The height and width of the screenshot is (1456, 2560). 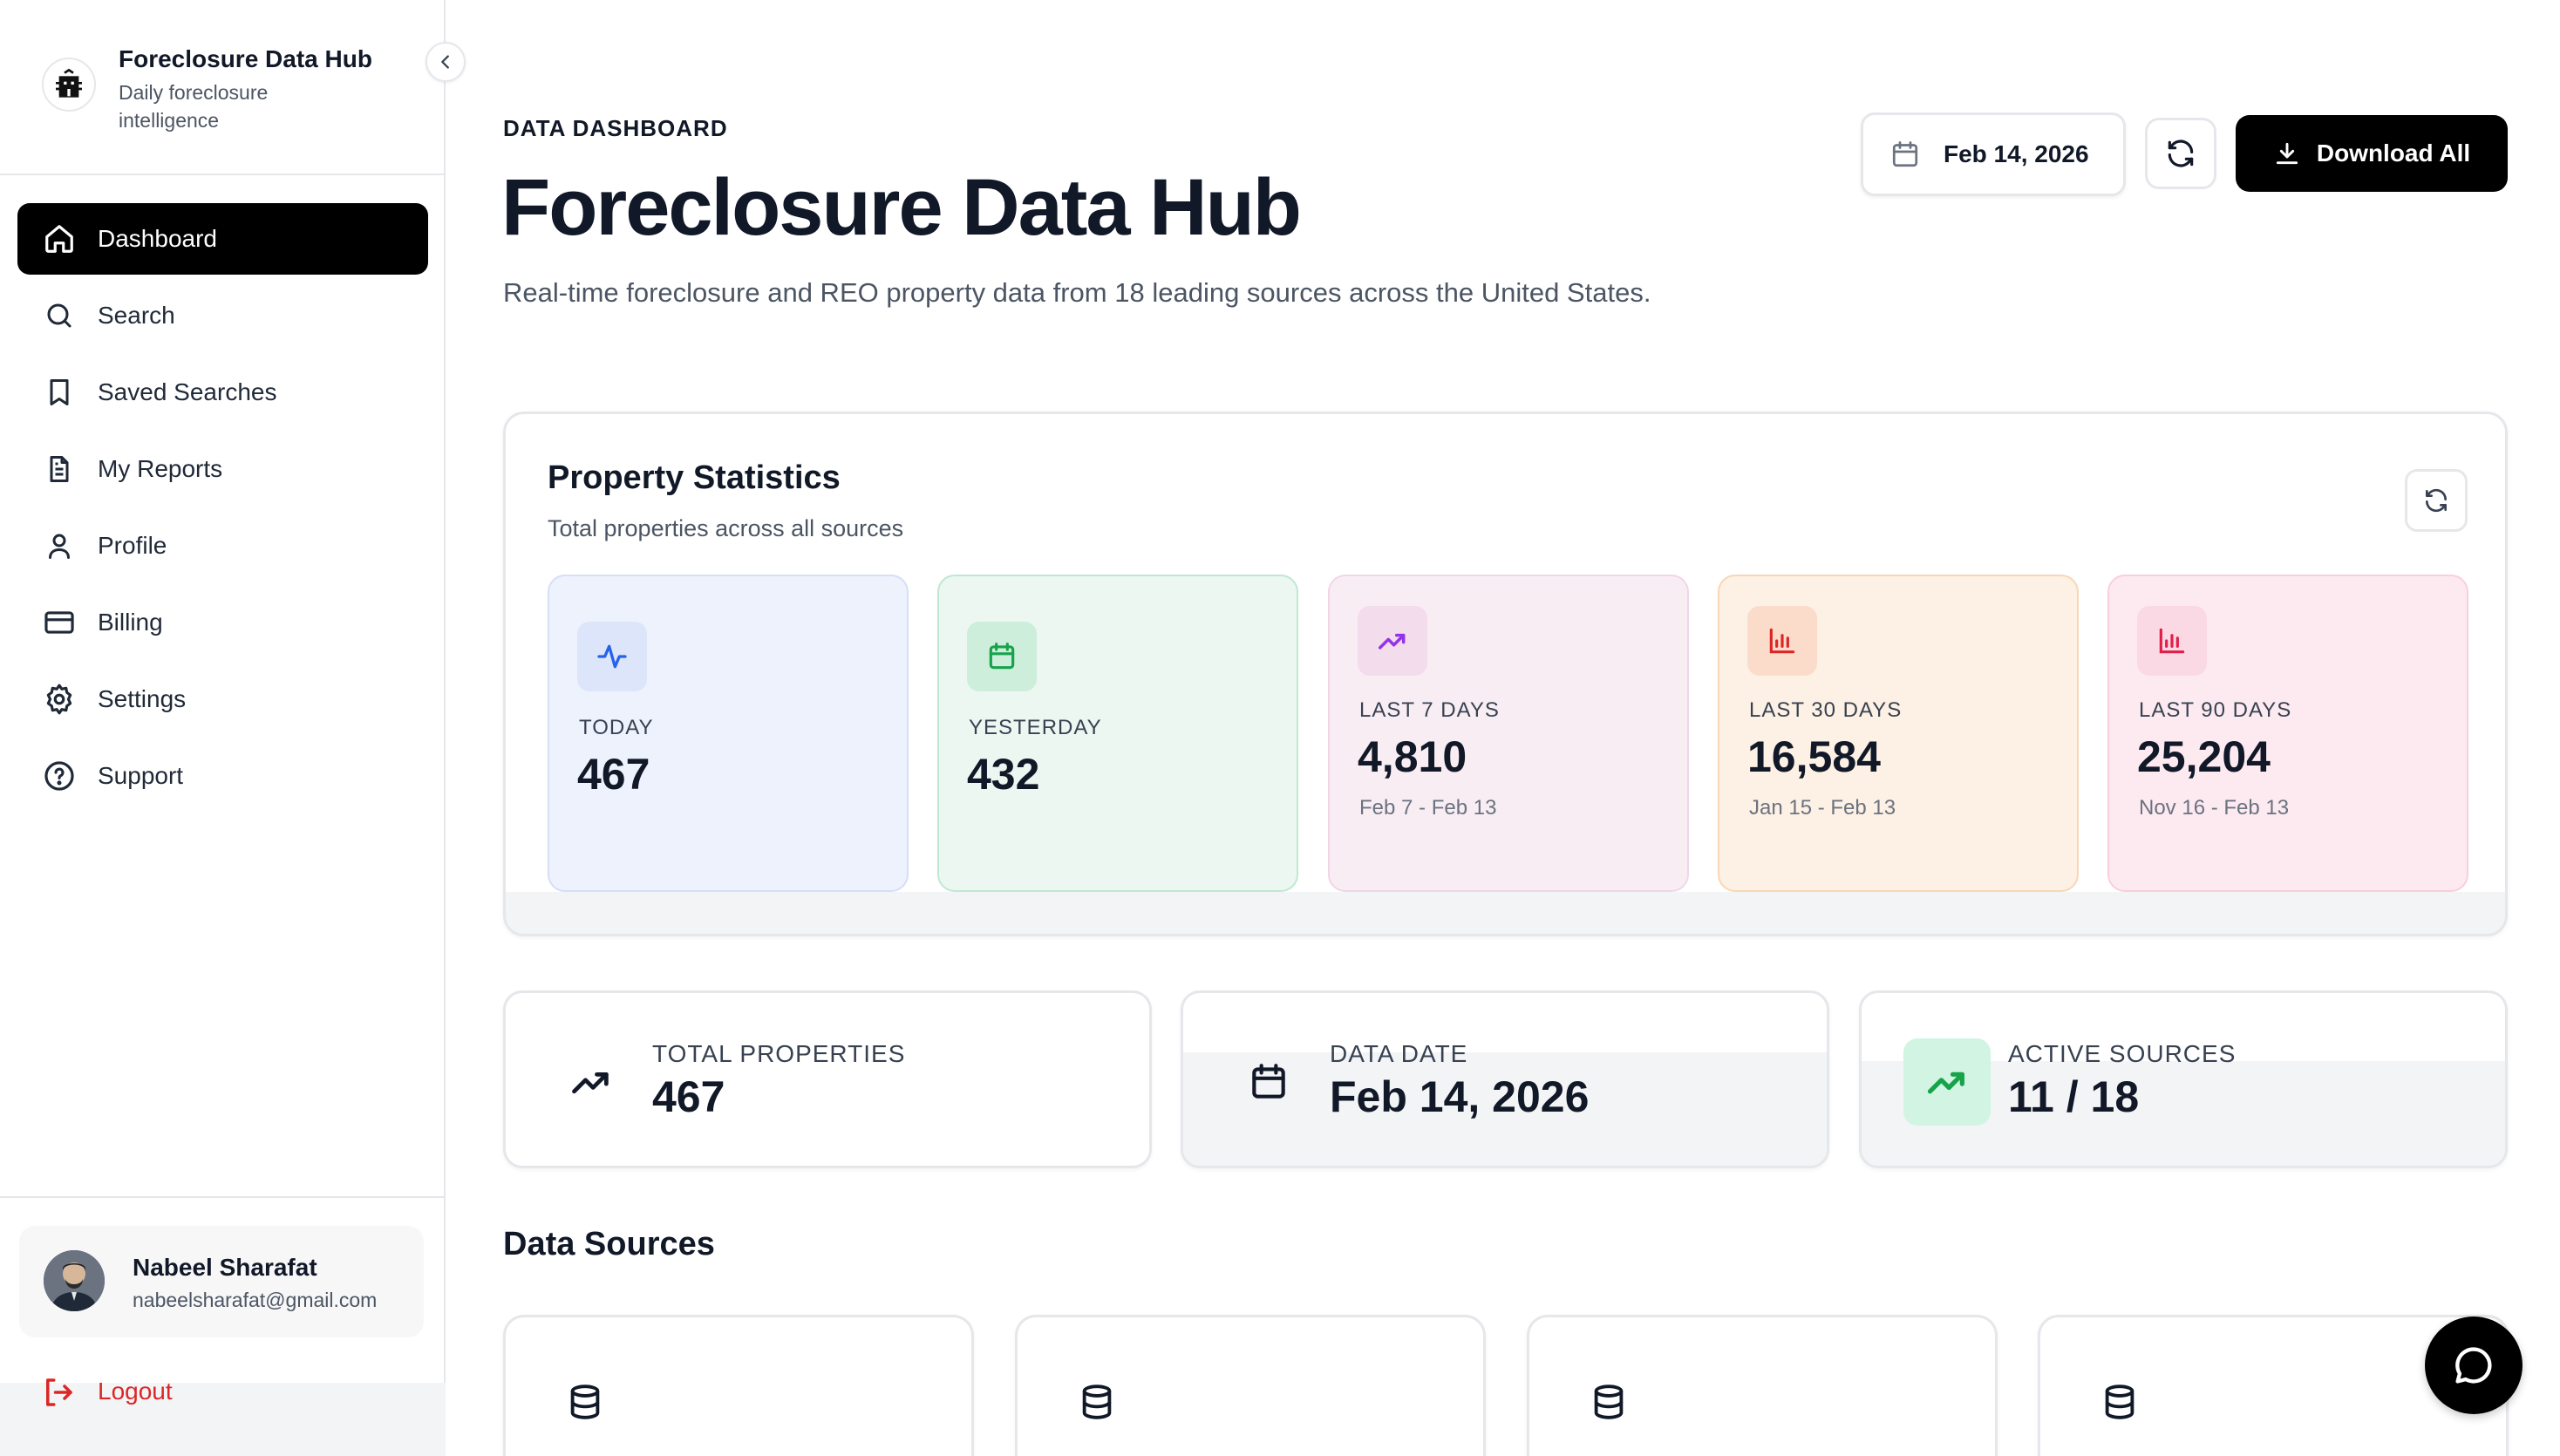 I want to click on page-title: Foreclosure Data Hub, so click(x=902, y=207).